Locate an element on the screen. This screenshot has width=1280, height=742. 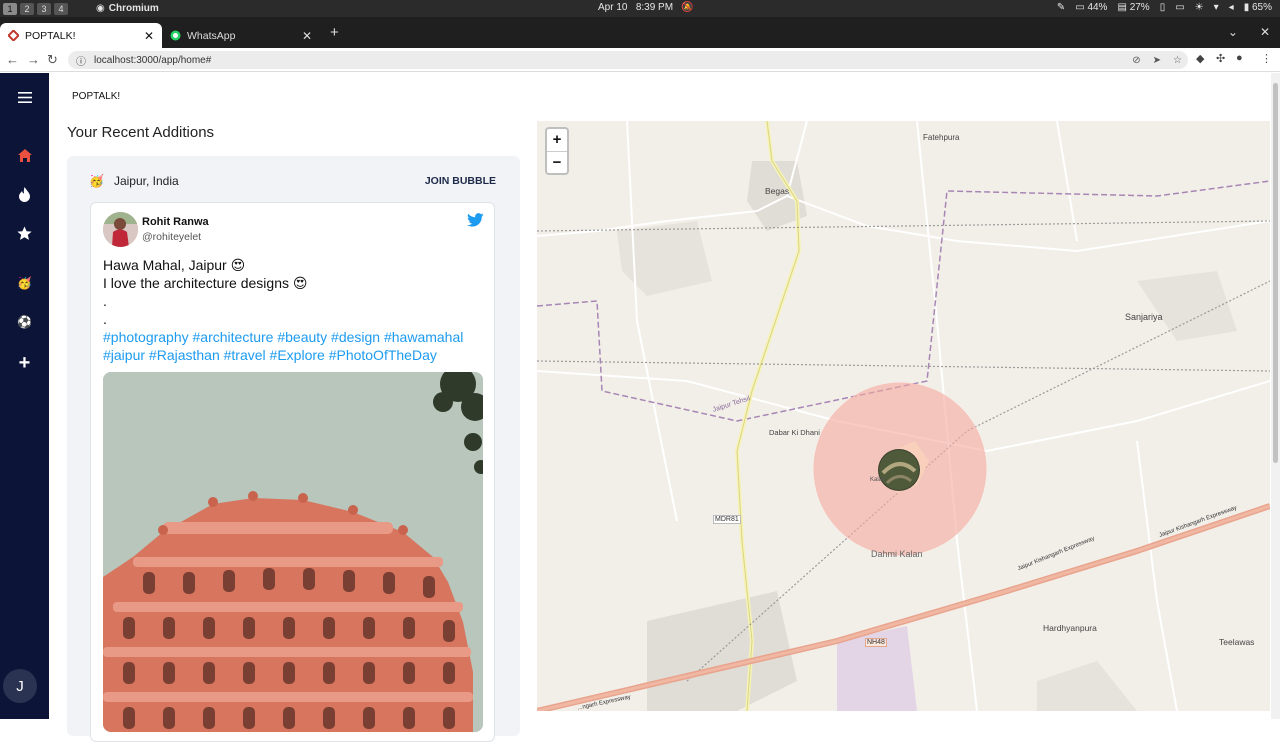
tweet-author-avatar is located at coordinates (120, 229).